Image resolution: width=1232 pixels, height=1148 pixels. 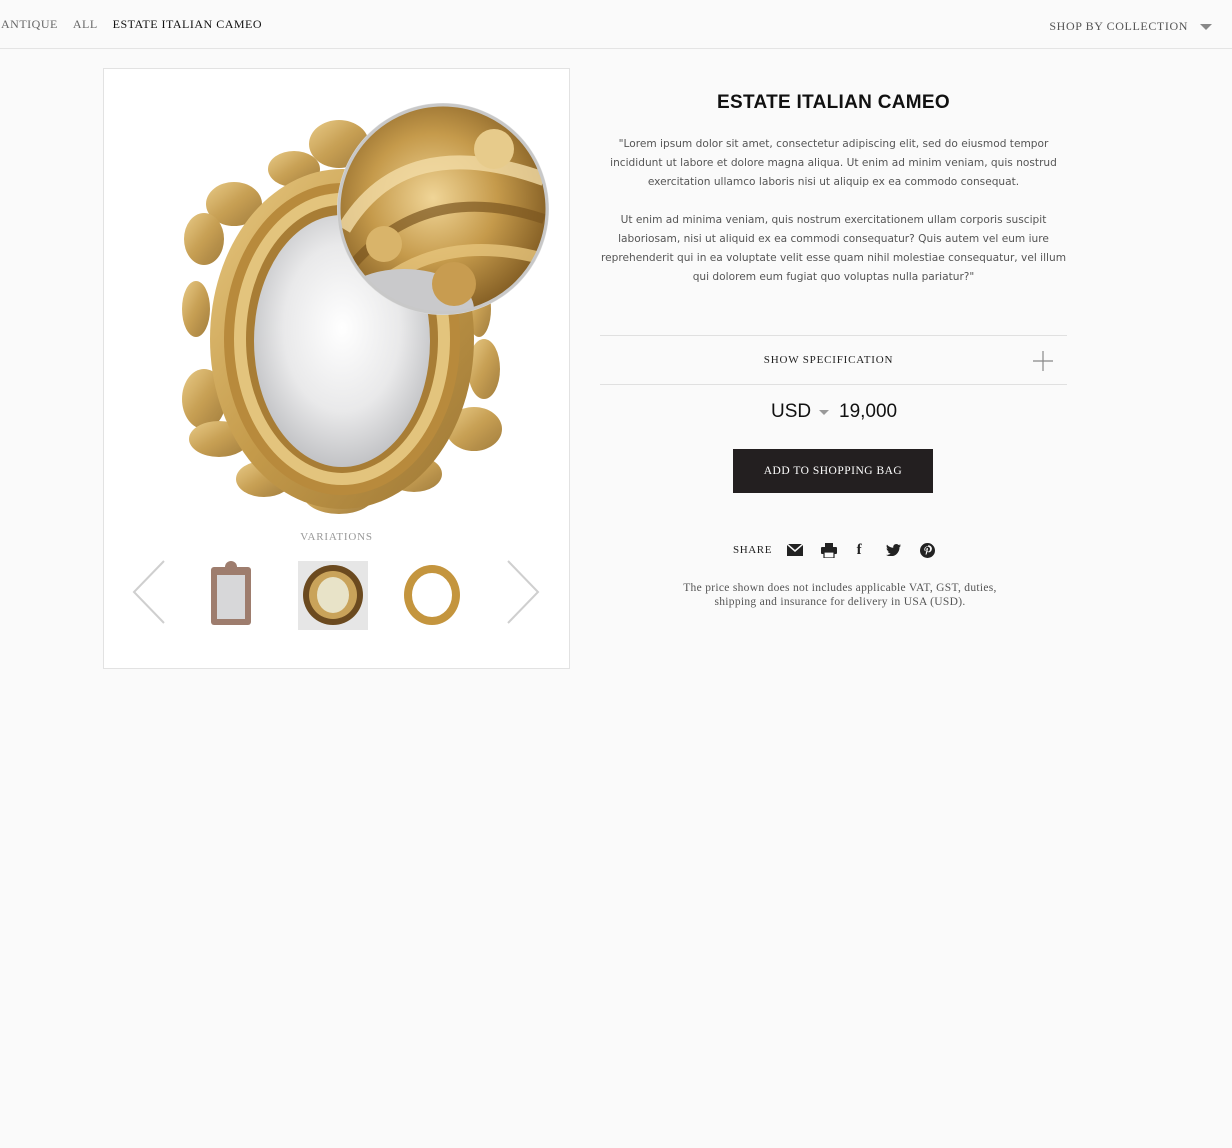 I want to click on breadcrumb: ANTIQUE ALL ESTATE ITALIAN CAMEO, so click(x=131, y=24).